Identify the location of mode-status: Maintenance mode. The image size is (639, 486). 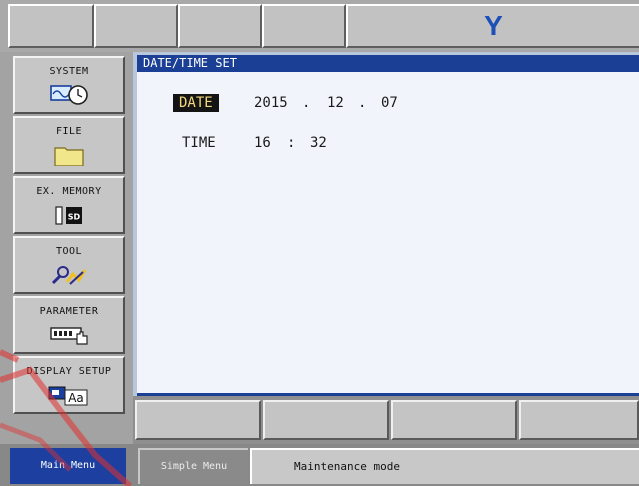
(444, 466).